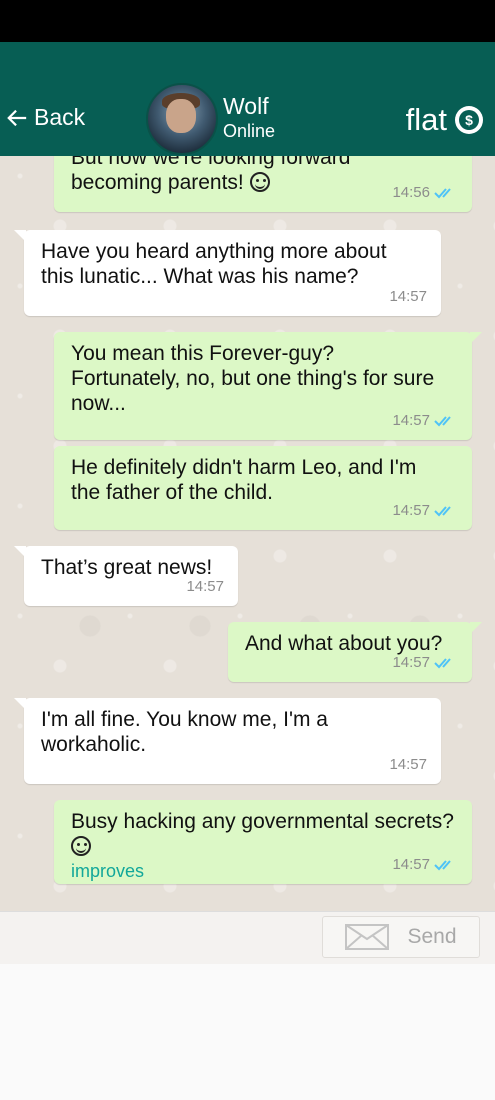 The image size is (495, 1100). I want to click on brand-logo: flat $, so click(444, 120).